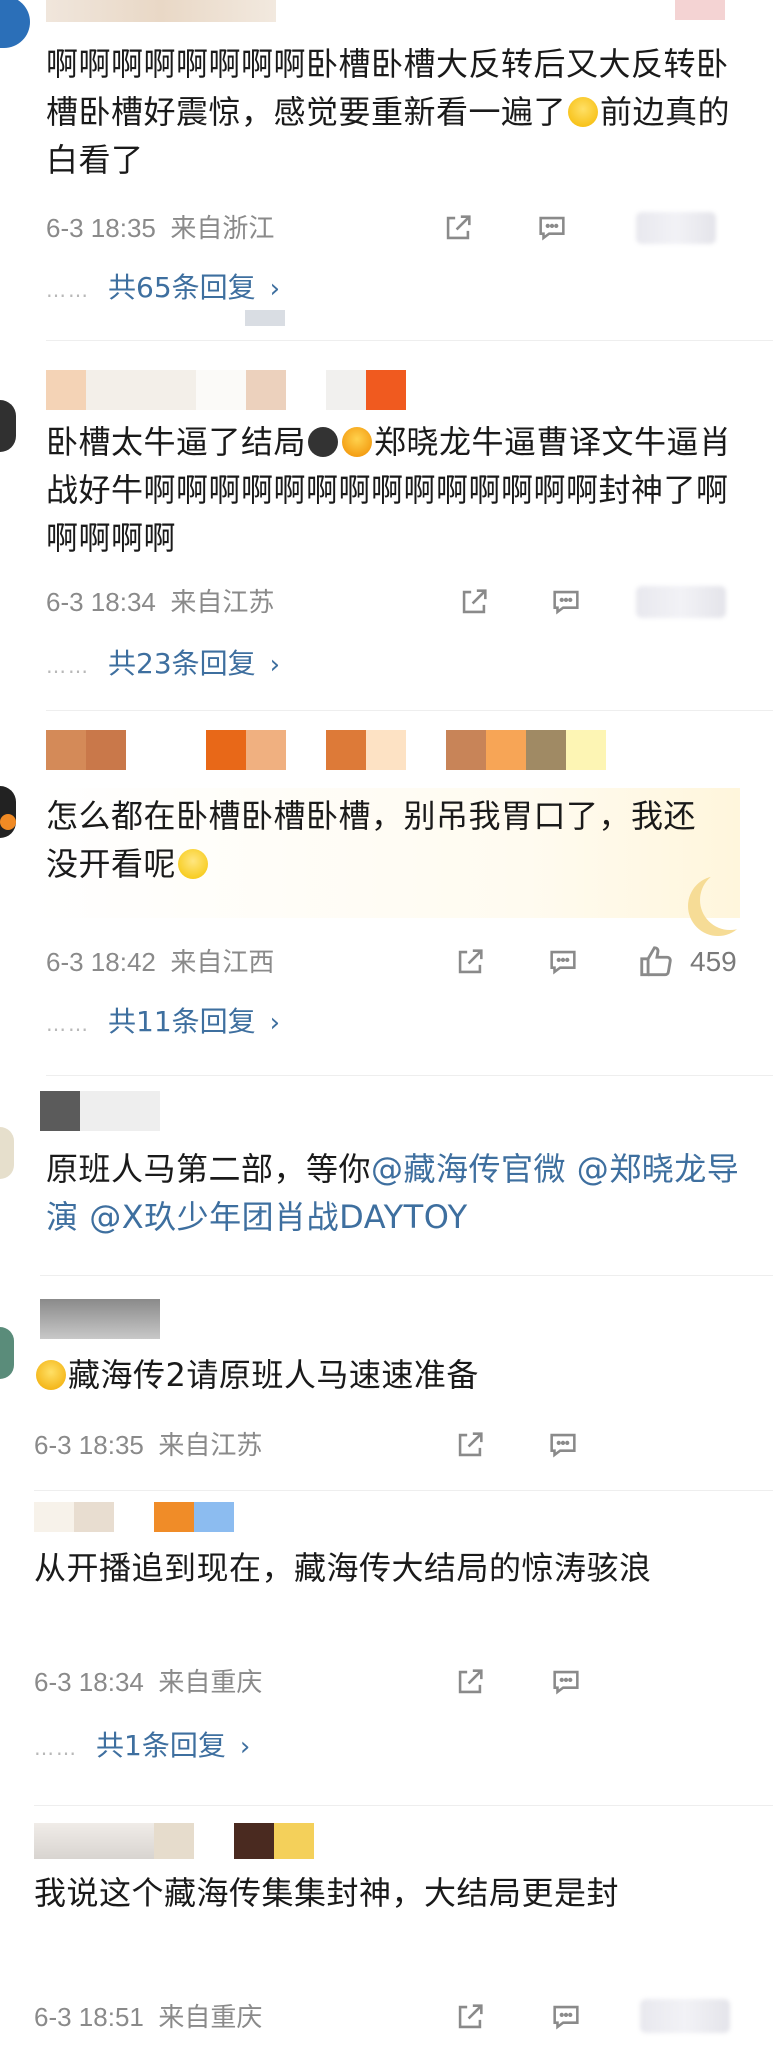  I want to click on crying-icon, so click(357, 442).